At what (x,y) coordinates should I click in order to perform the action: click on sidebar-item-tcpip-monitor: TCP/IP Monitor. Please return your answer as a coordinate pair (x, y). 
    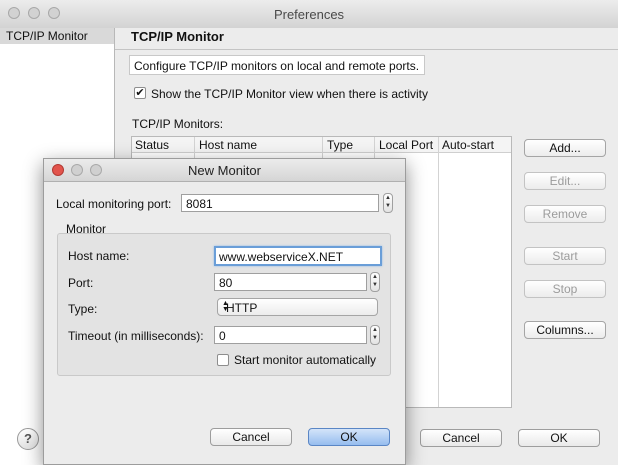
    Looking at the image, I should click on (57, 36).